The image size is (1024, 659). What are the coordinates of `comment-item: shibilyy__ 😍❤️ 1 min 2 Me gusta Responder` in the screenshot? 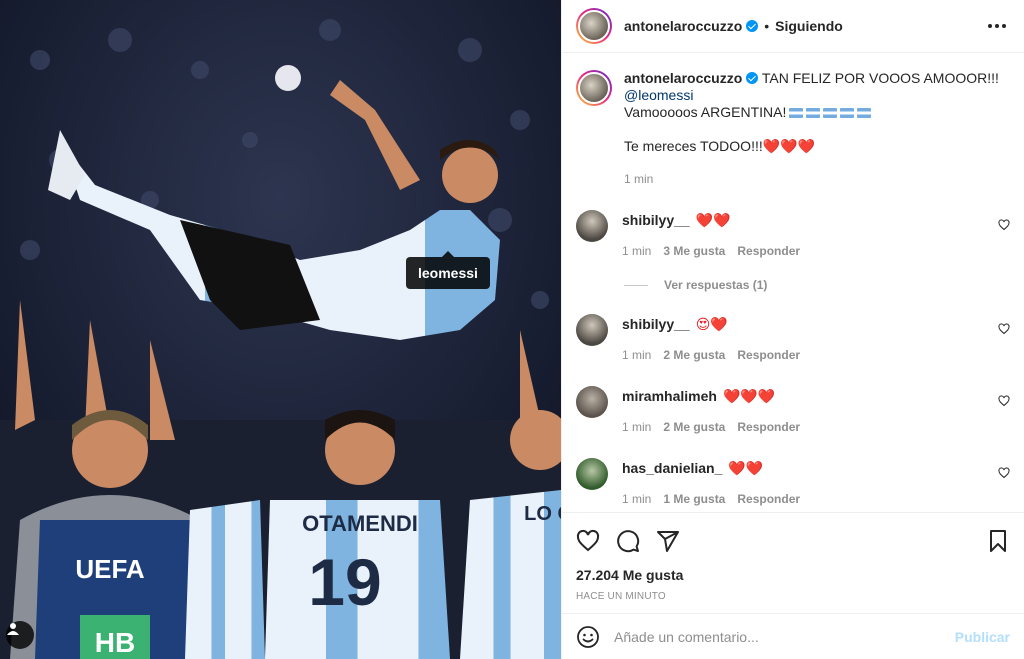 It's located at (793, 339).